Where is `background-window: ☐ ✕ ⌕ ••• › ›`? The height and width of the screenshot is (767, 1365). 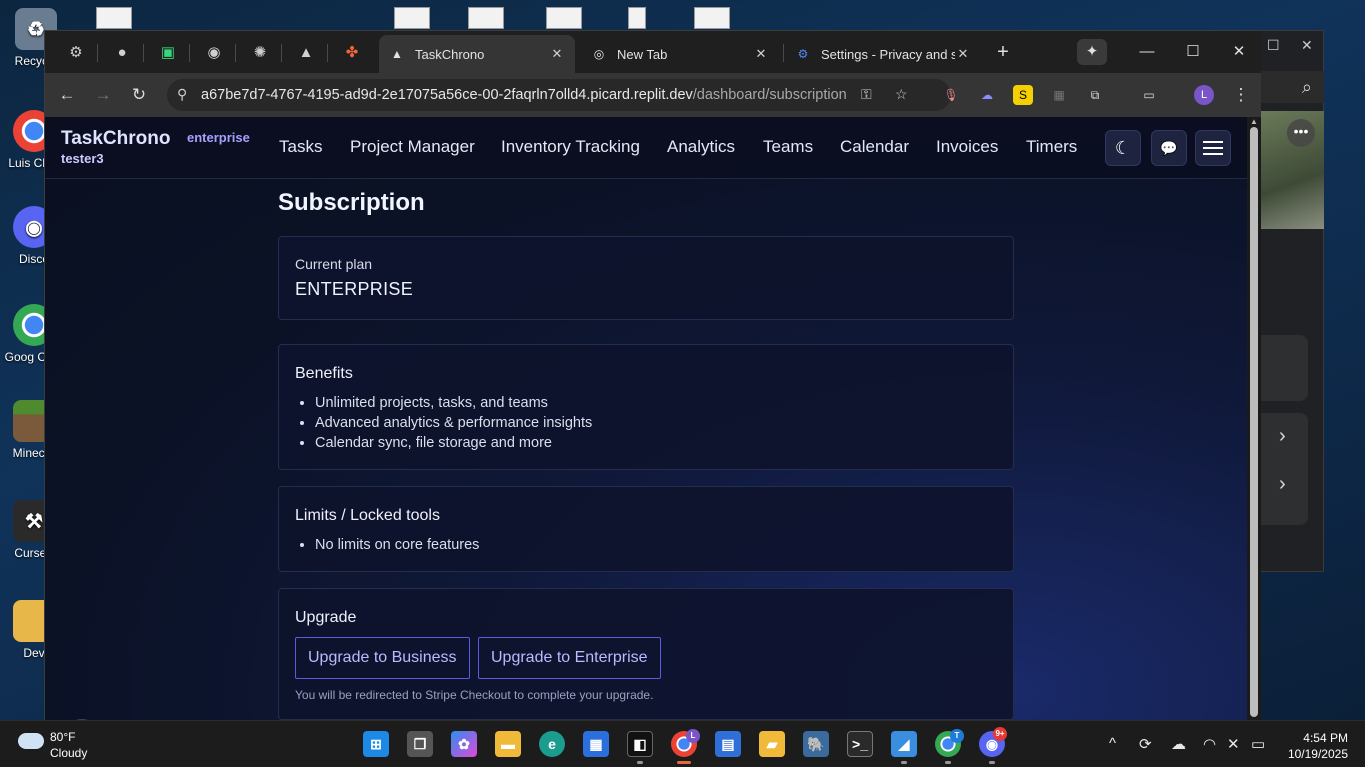
background-window: ☐ ✕ ⌕ ••• › › is located at coordinates (1291, 301).